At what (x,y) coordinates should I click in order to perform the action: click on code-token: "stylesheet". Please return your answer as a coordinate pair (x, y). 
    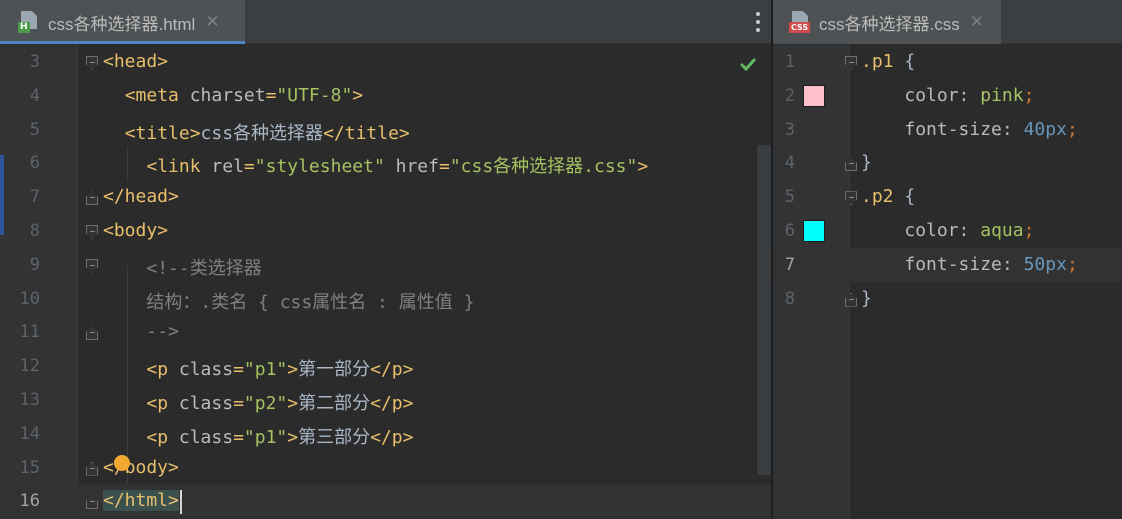
    Looking at the image, I should click on (319, 167).